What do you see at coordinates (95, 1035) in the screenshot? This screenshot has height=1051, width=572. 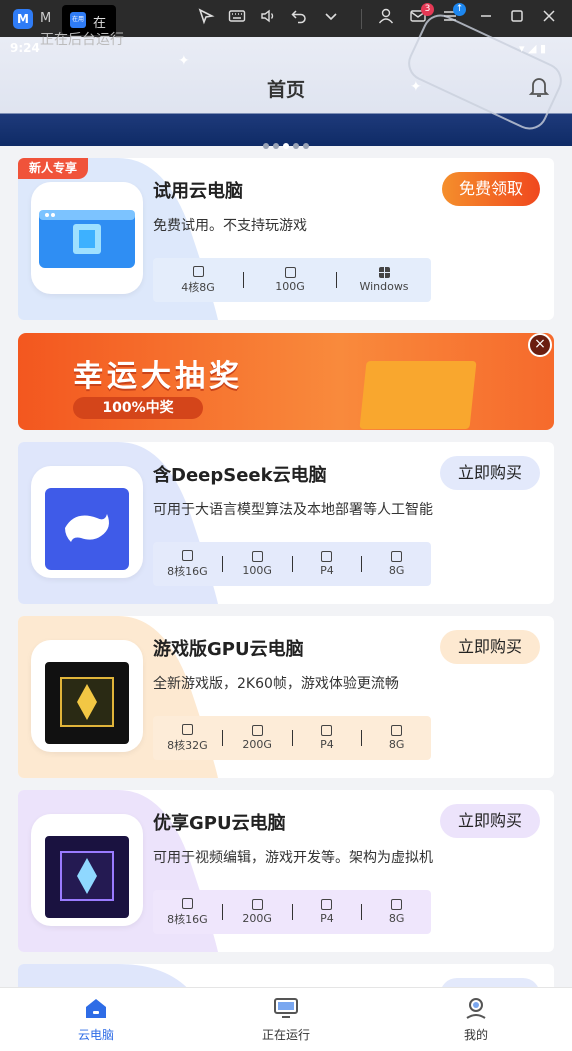 I see `nav-label: 云电脑` at bounding box center [95, 1035].